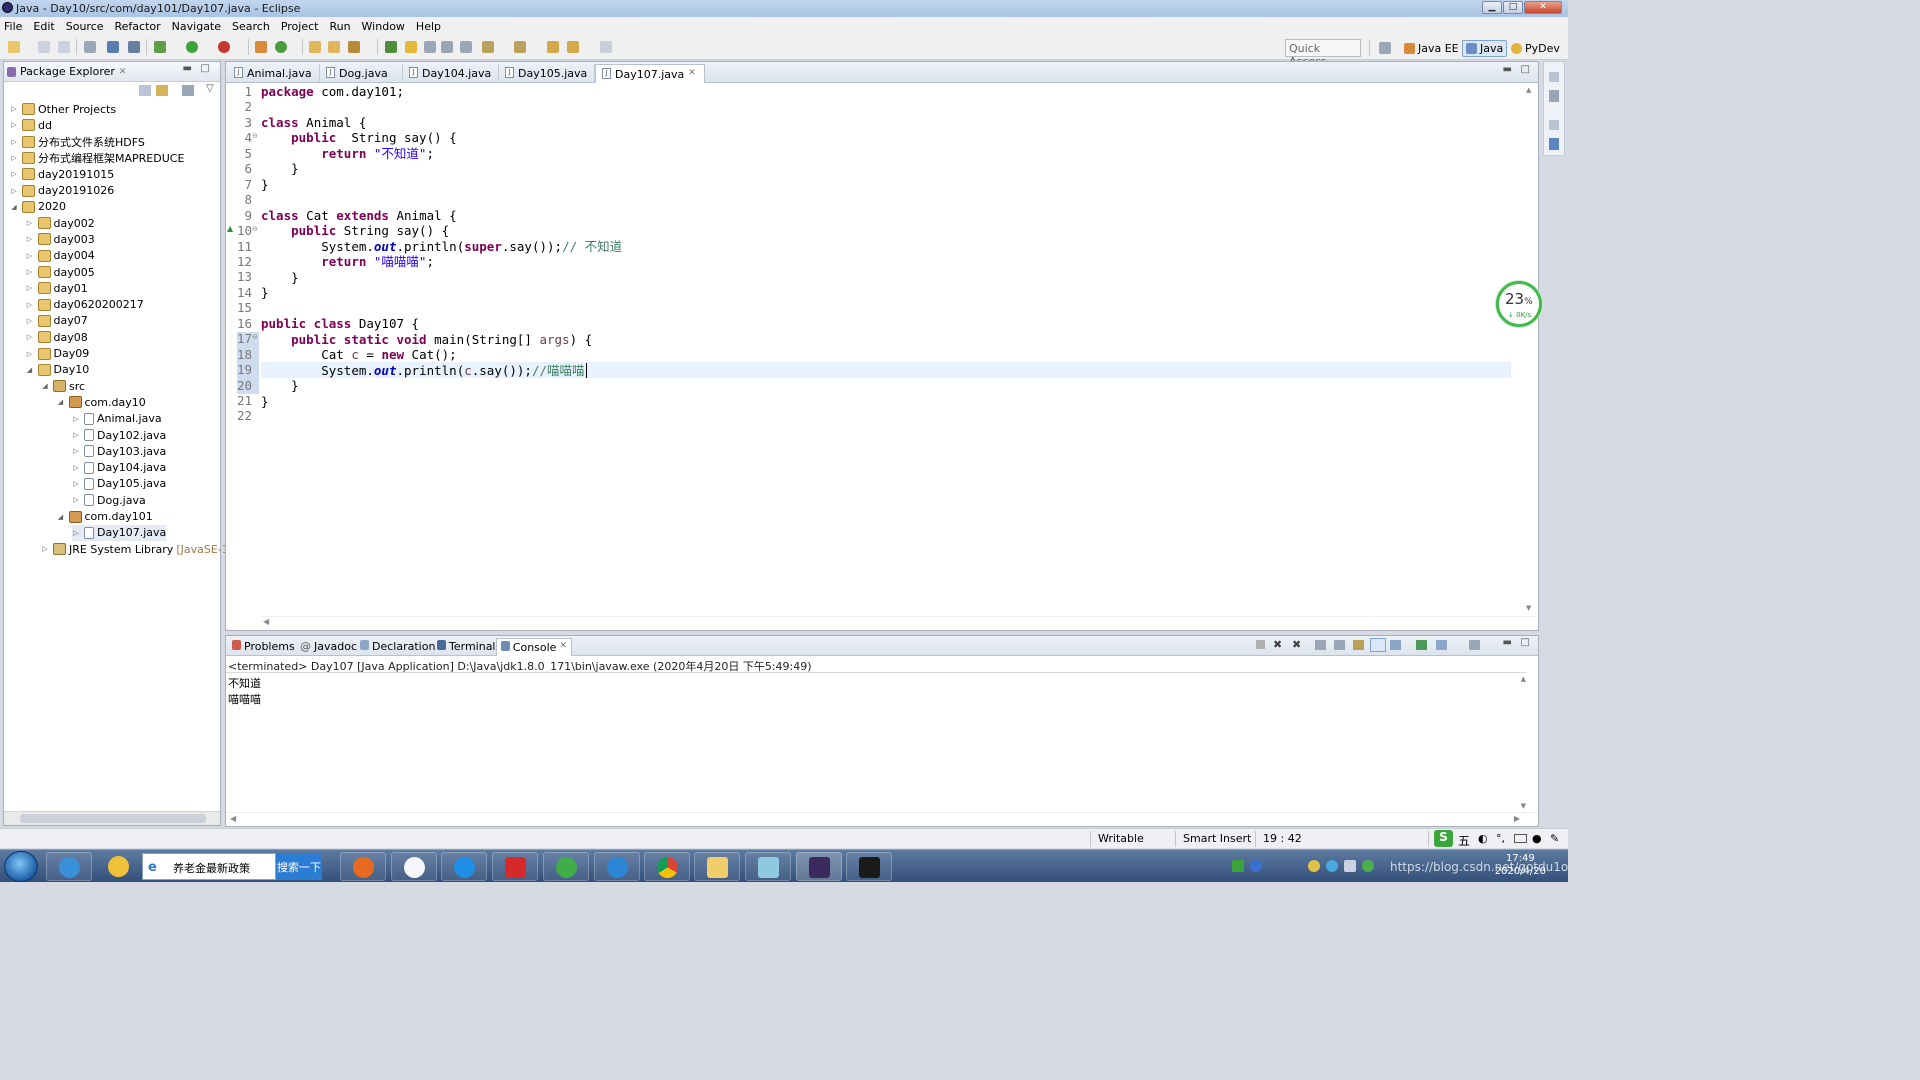  I want to click on taskbar-cmd, so click(869, 866).